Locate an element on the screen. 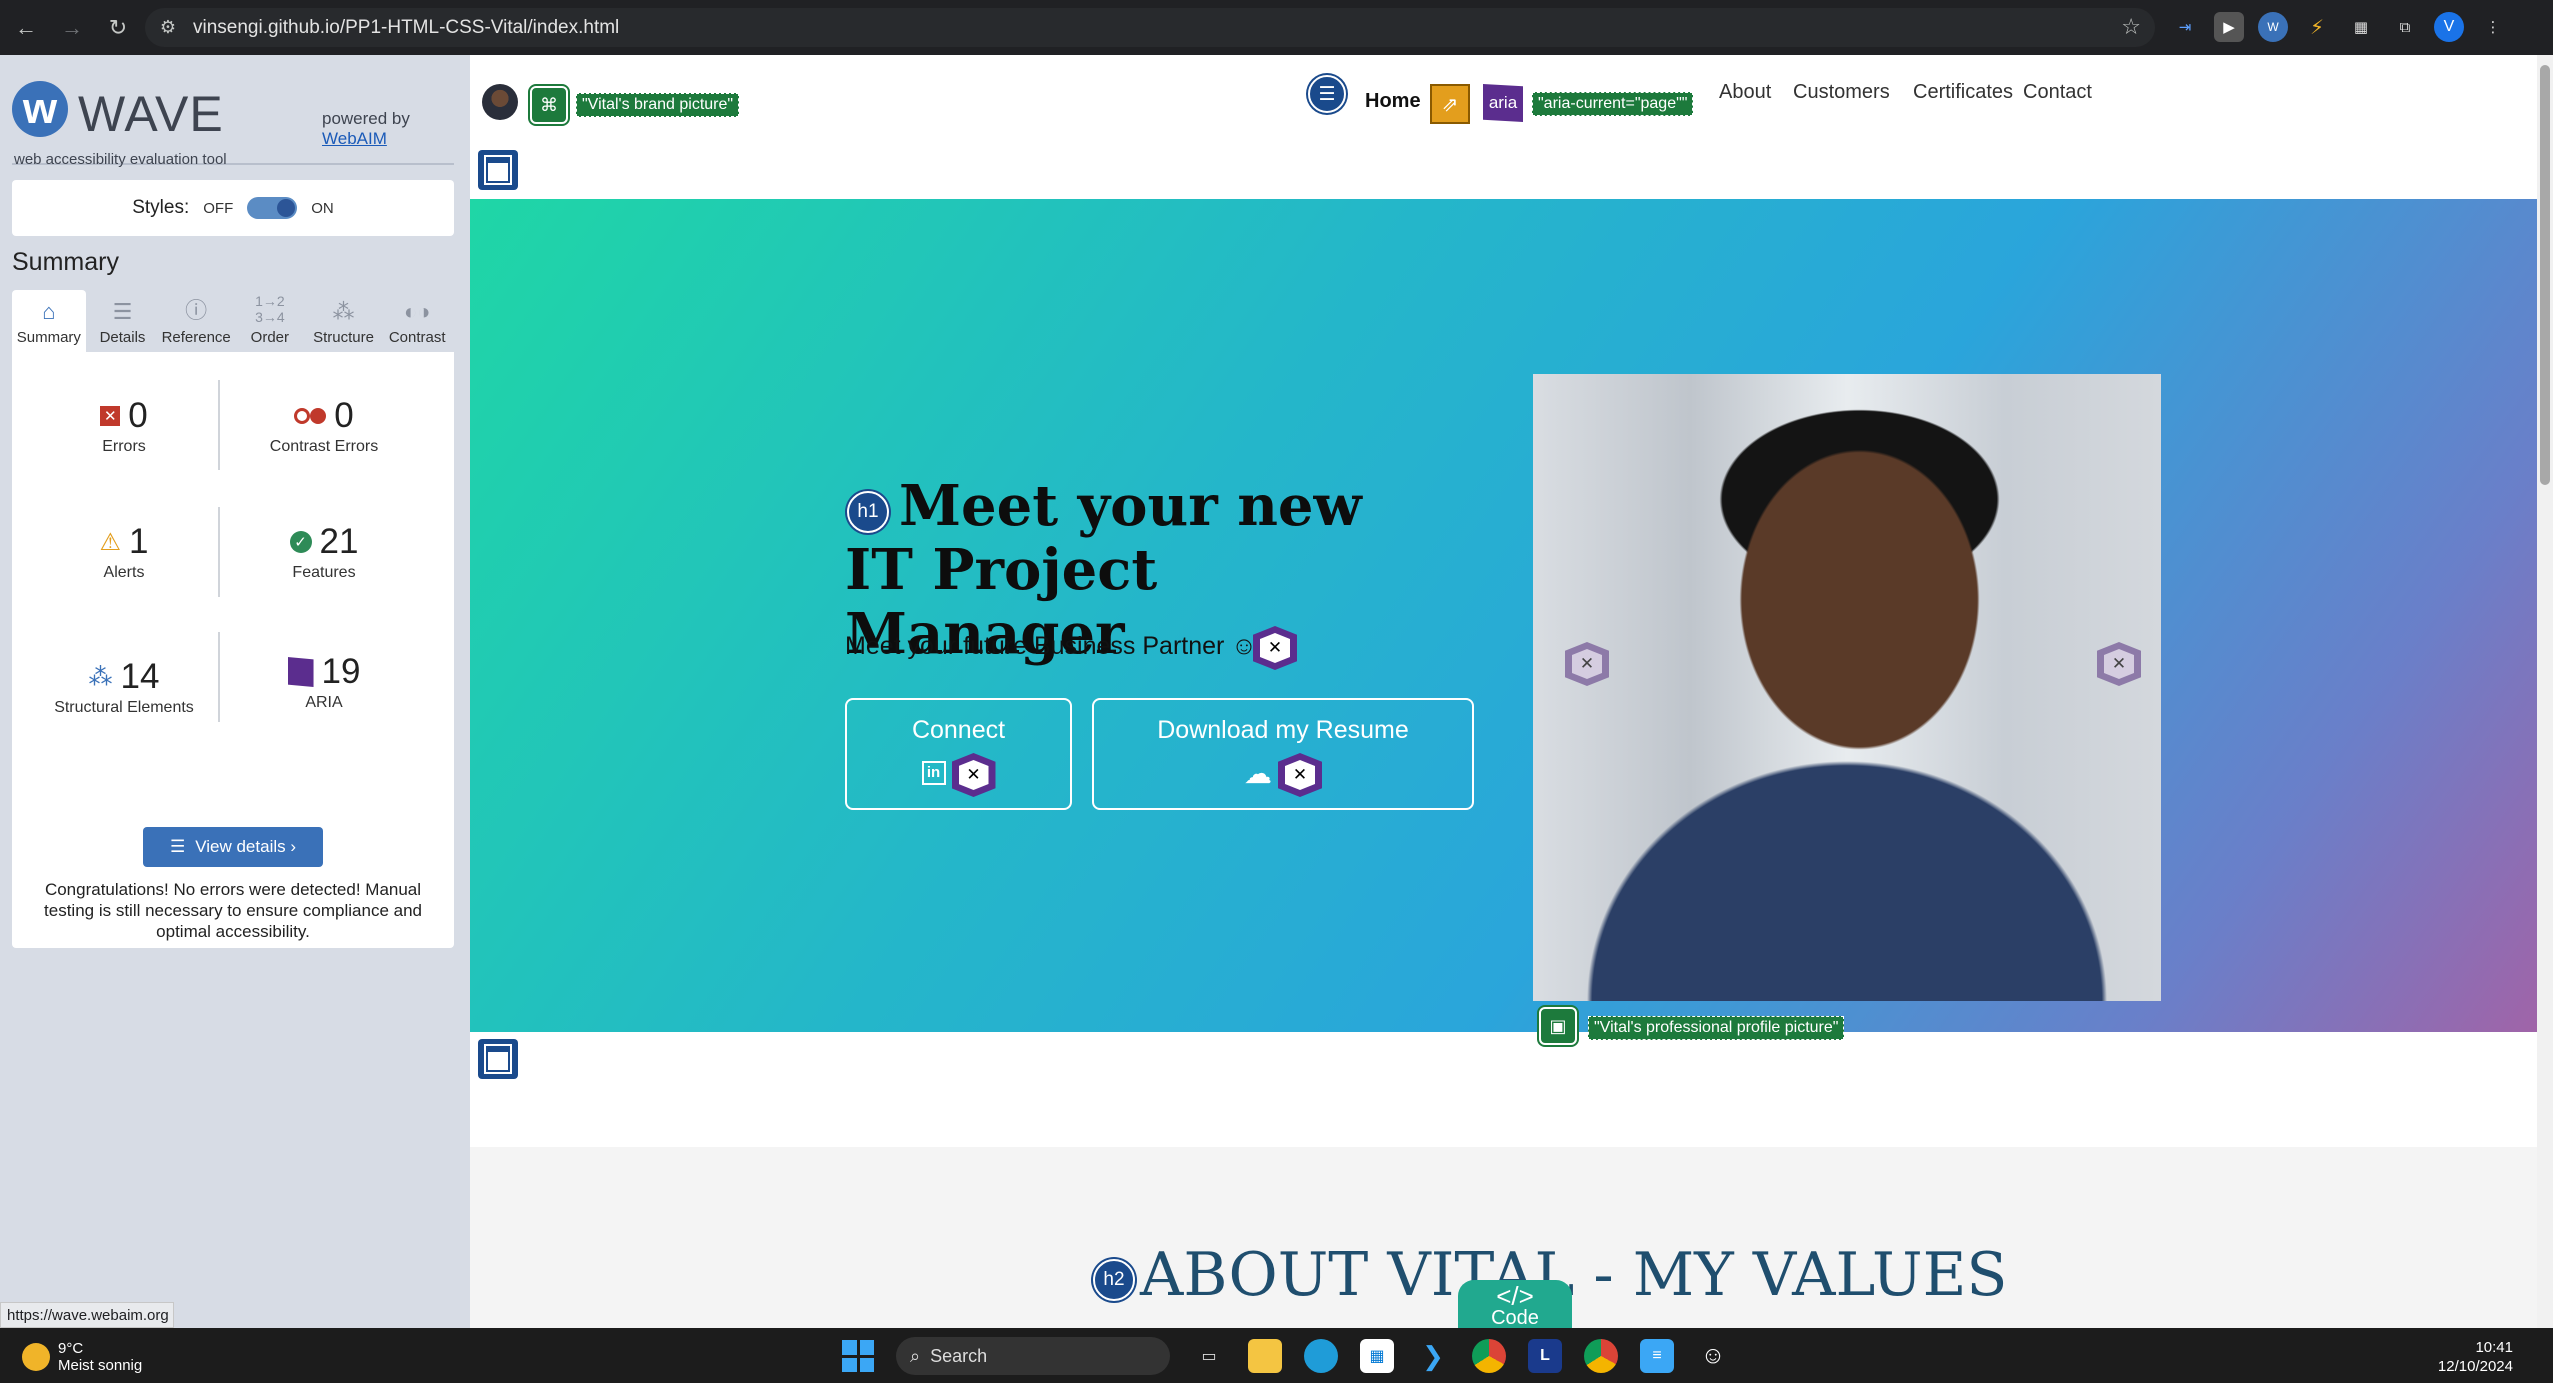 This screenshot has width=2553, height=1383. main-region-icon is located at coordinates (498, 1059).